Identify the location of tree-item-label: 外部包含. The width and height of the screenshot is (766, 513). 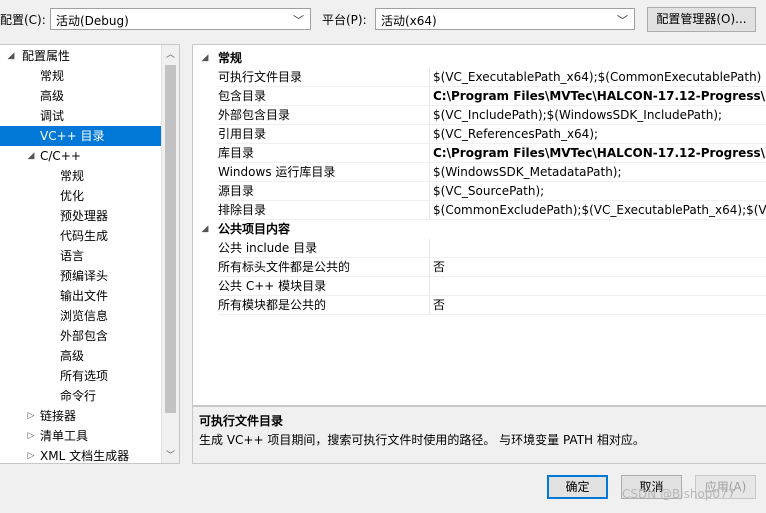
(84, 336).